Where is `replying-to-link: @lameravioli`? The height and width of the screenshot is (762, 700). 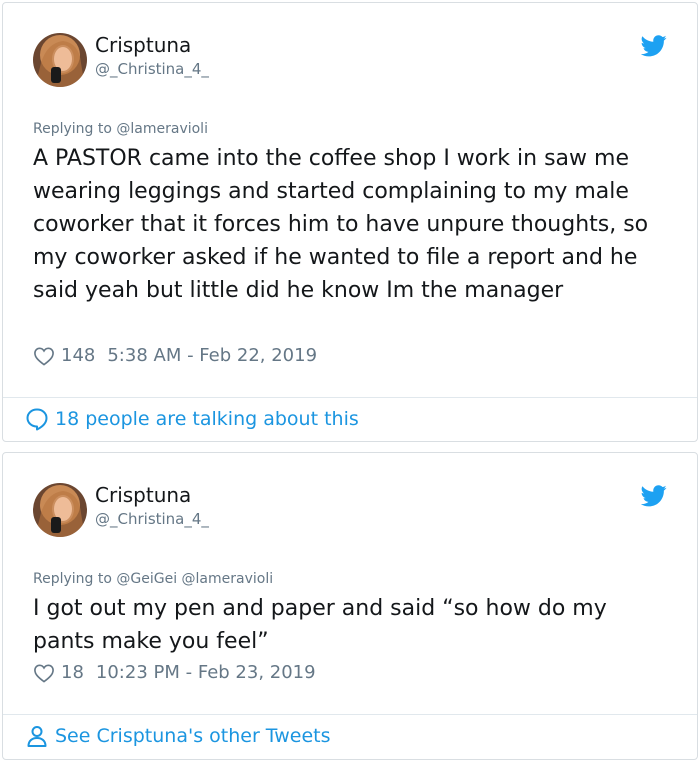 replying-to-link: @lameravioli is located at coordinates (162, 129).